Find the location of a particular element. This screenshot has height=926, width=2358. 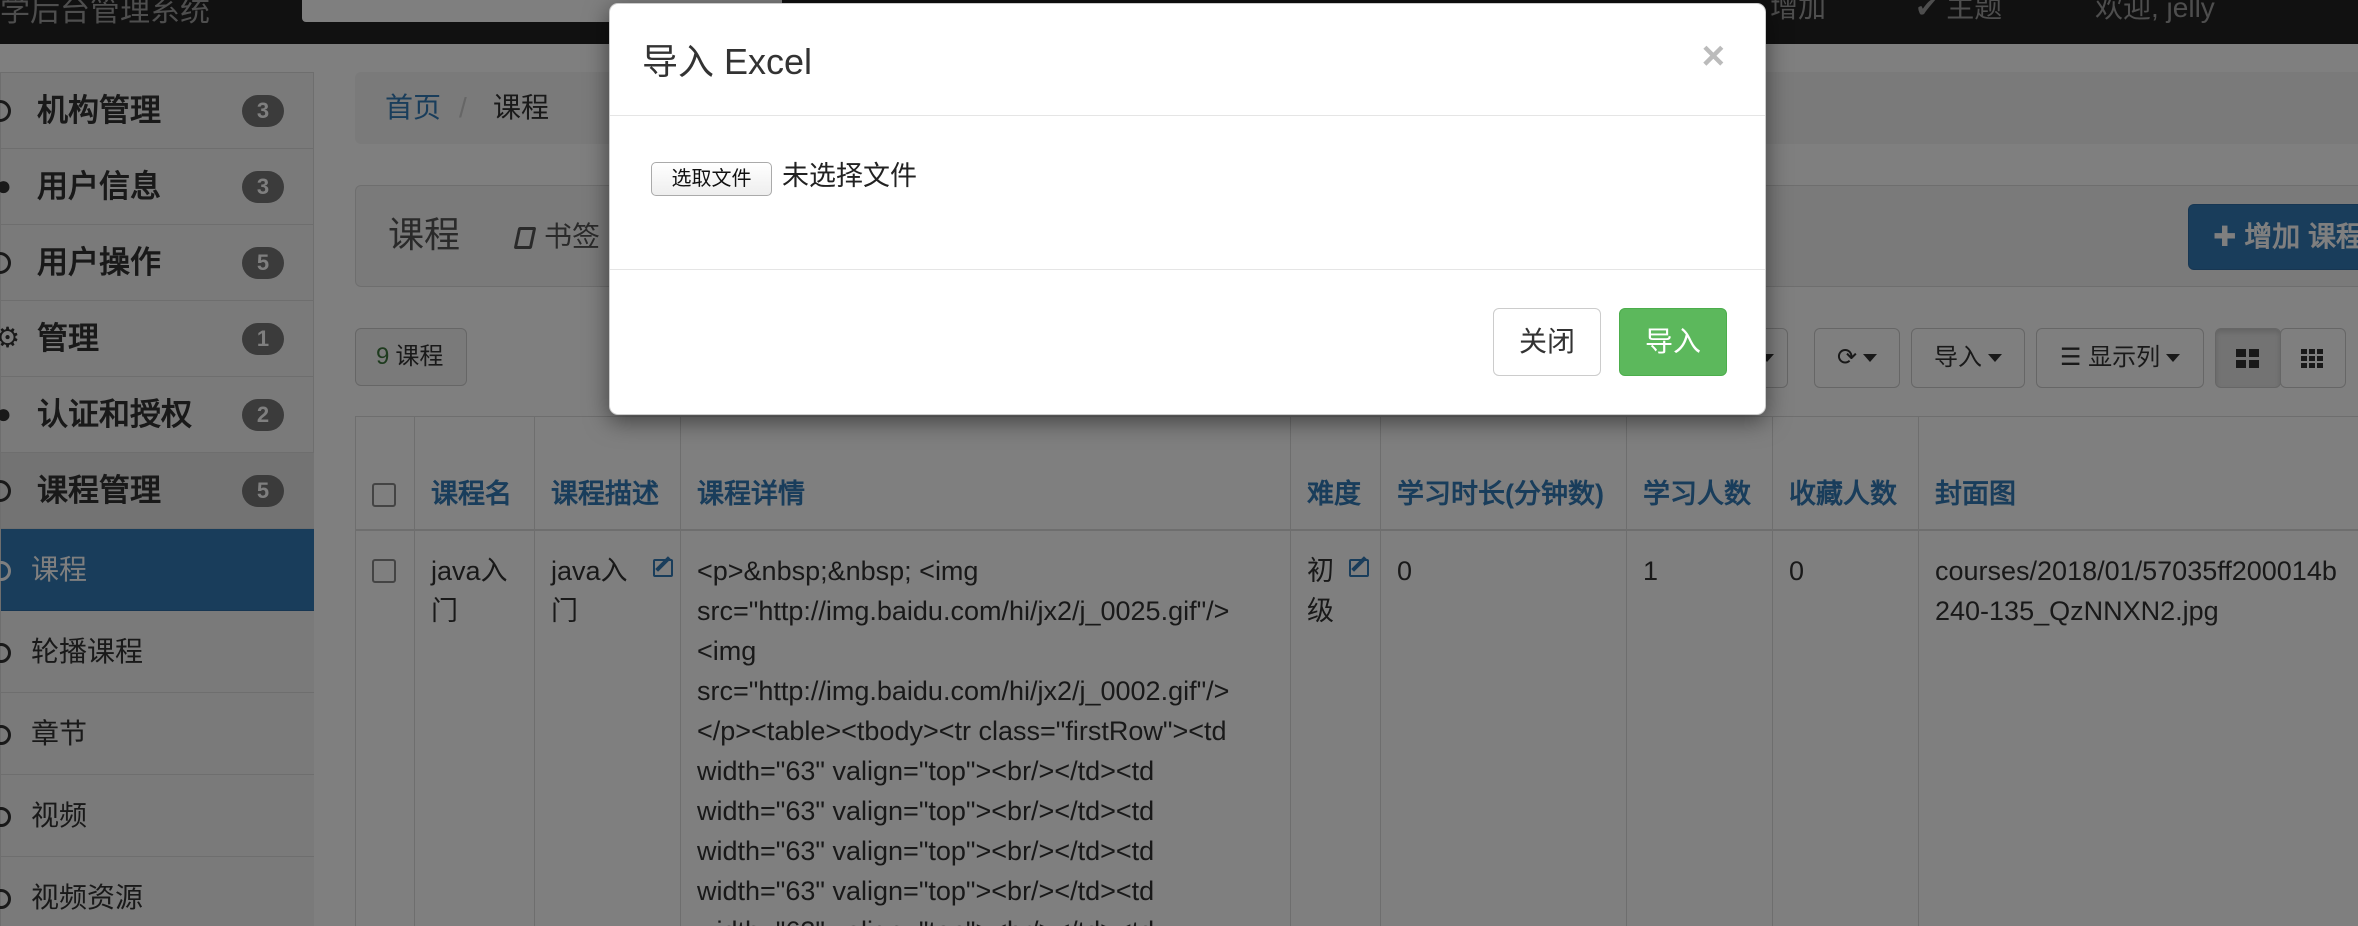

modal-title: 导入 Excel is located at coordinates (727, 61).